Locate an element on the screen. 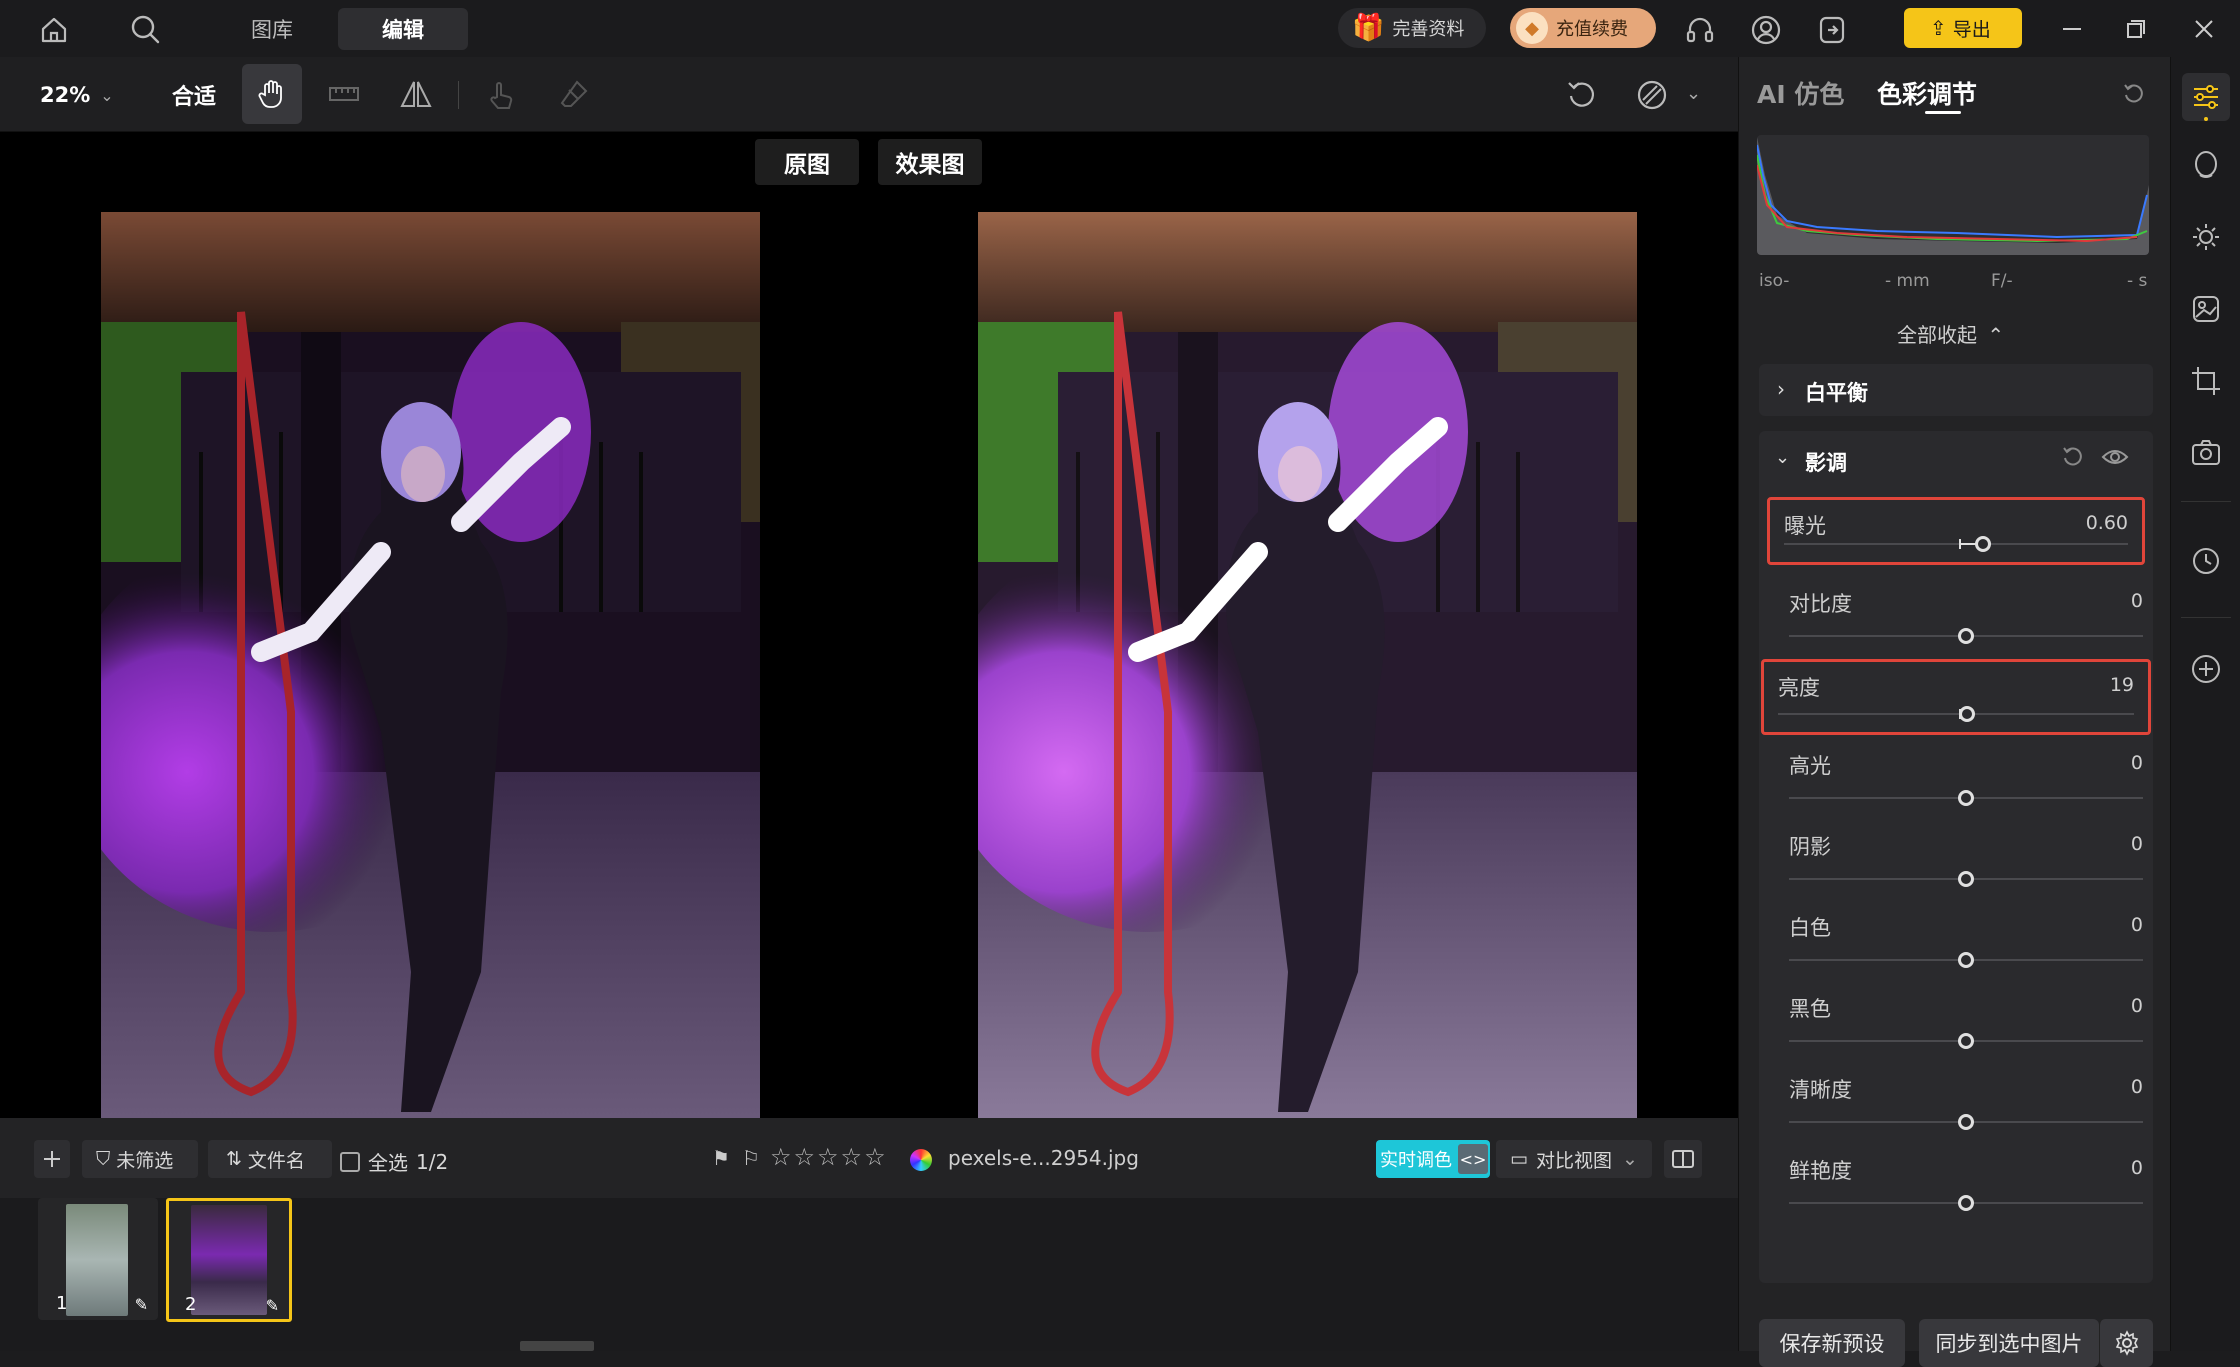  tone-title: 影调 is located at coordinates (1826, 463).